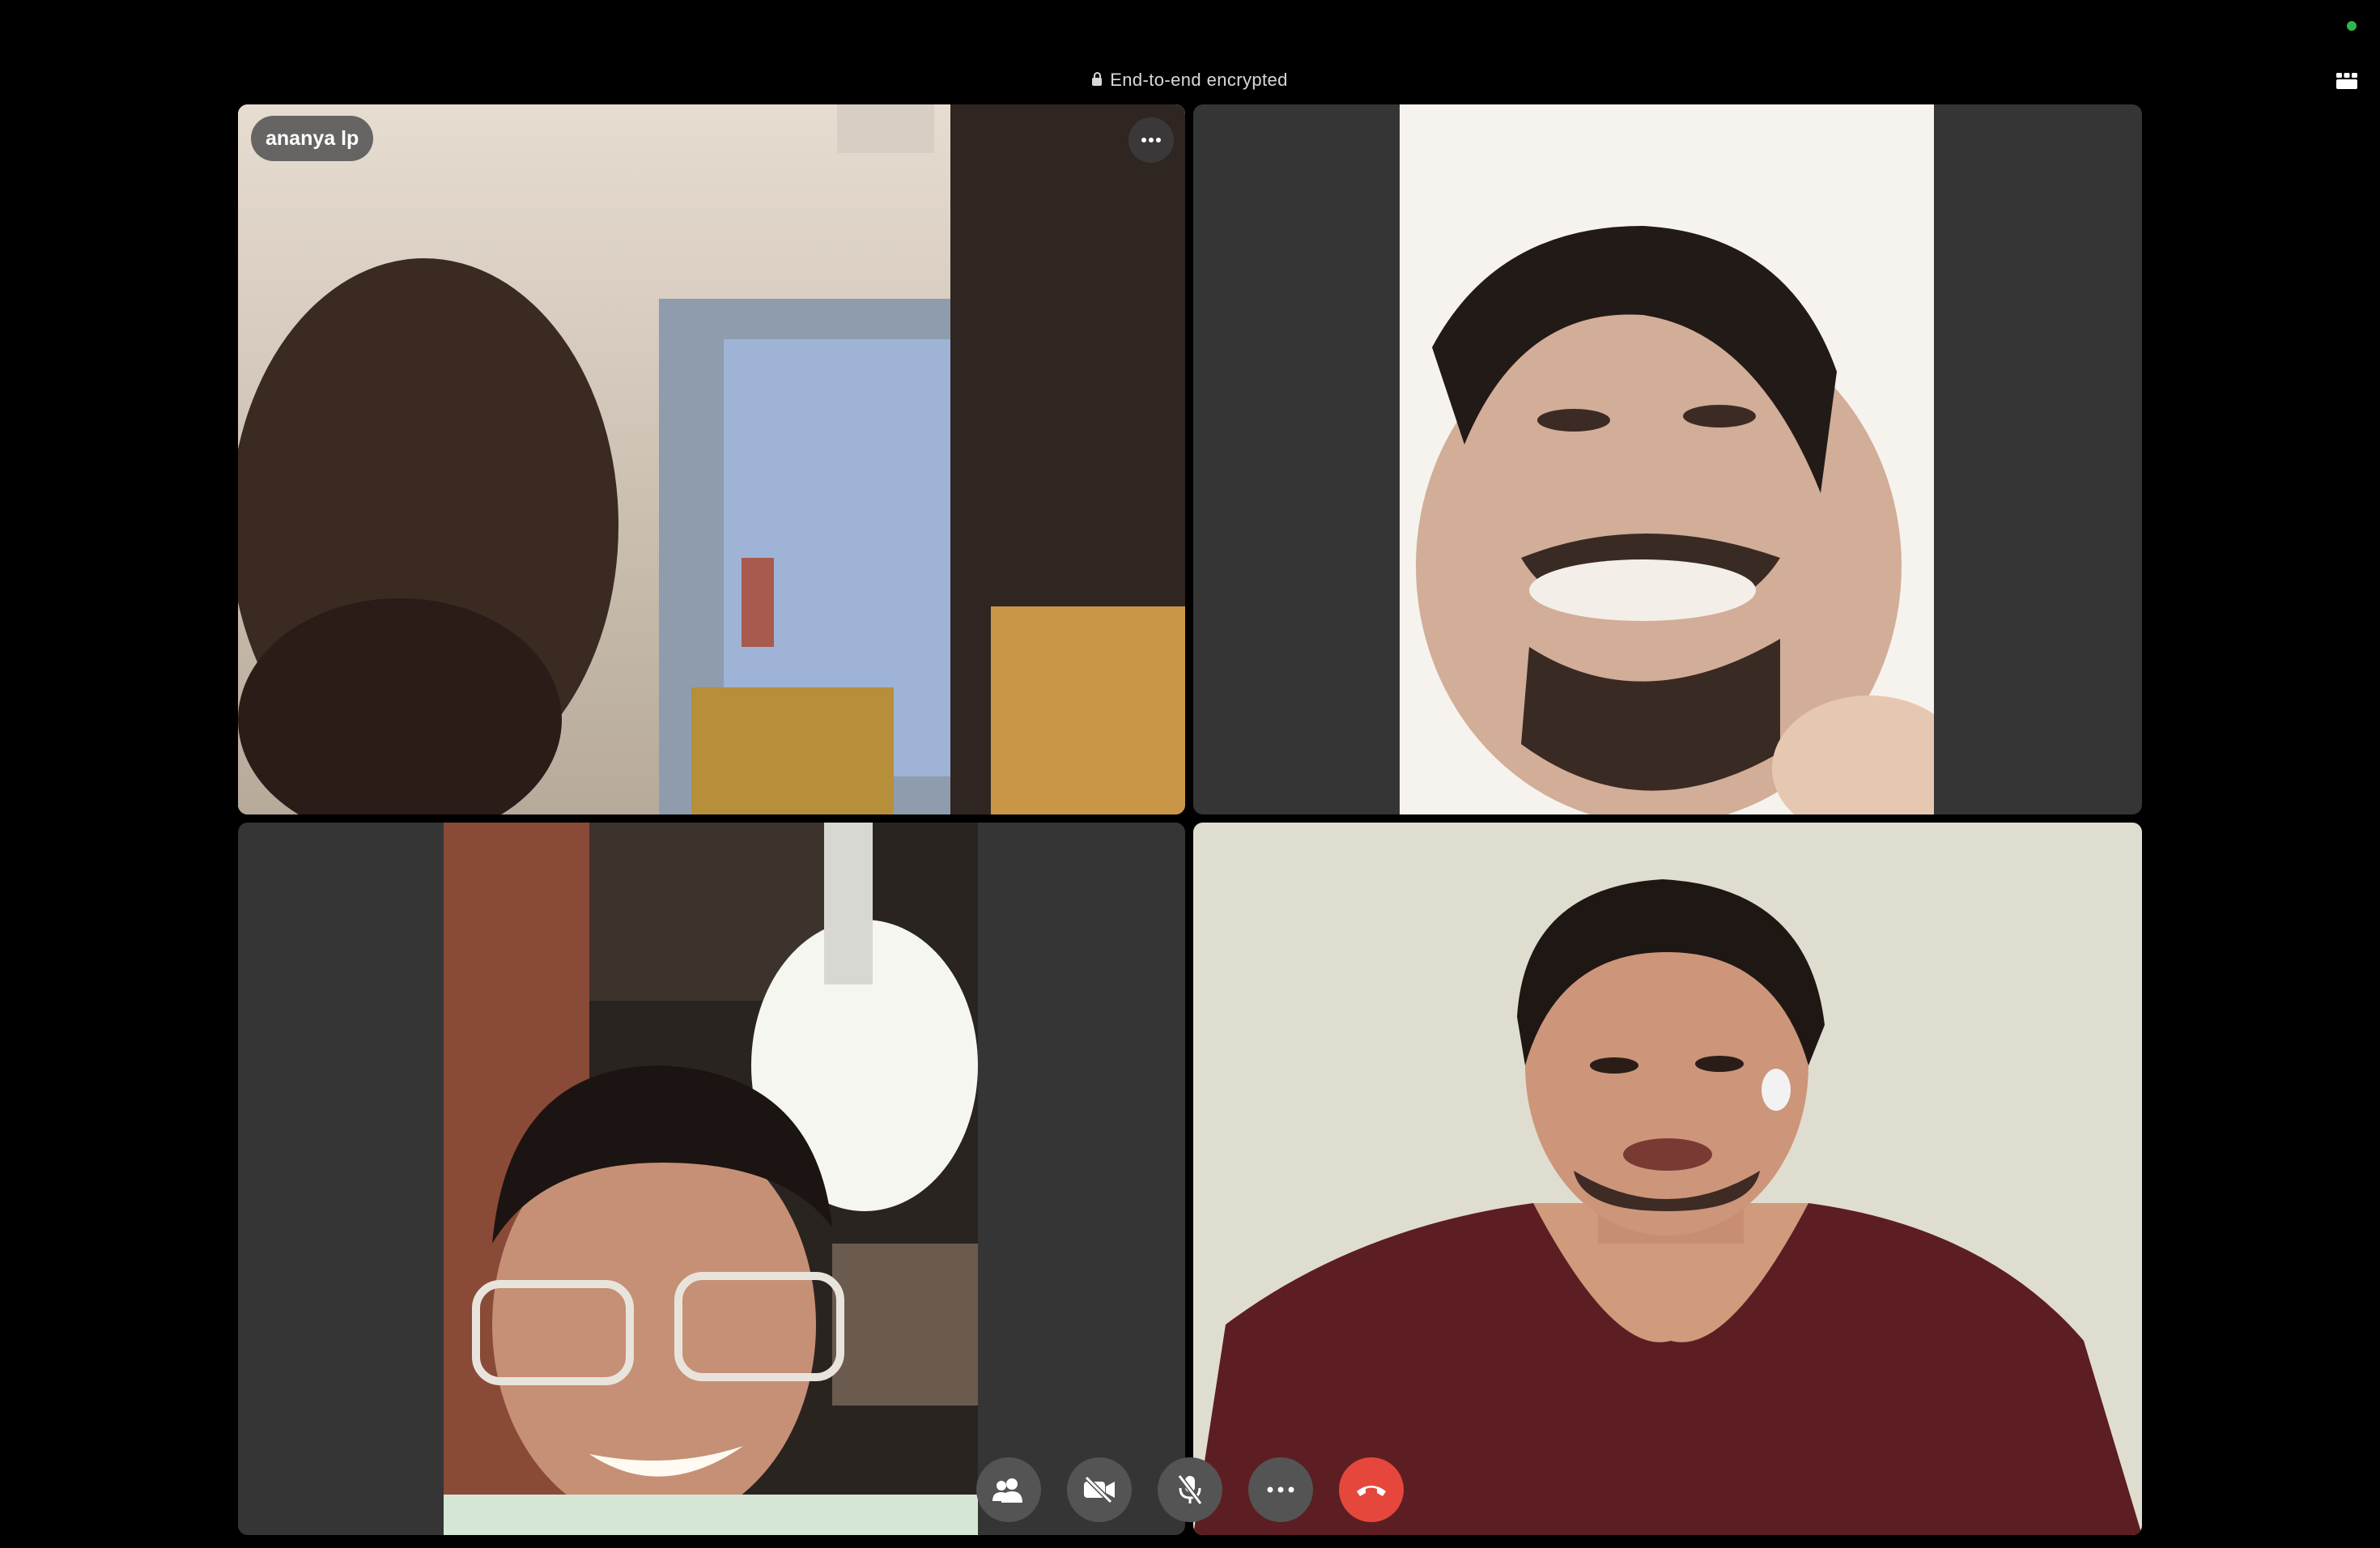  I want to click on end-call-icon, so click(1371, 1491).